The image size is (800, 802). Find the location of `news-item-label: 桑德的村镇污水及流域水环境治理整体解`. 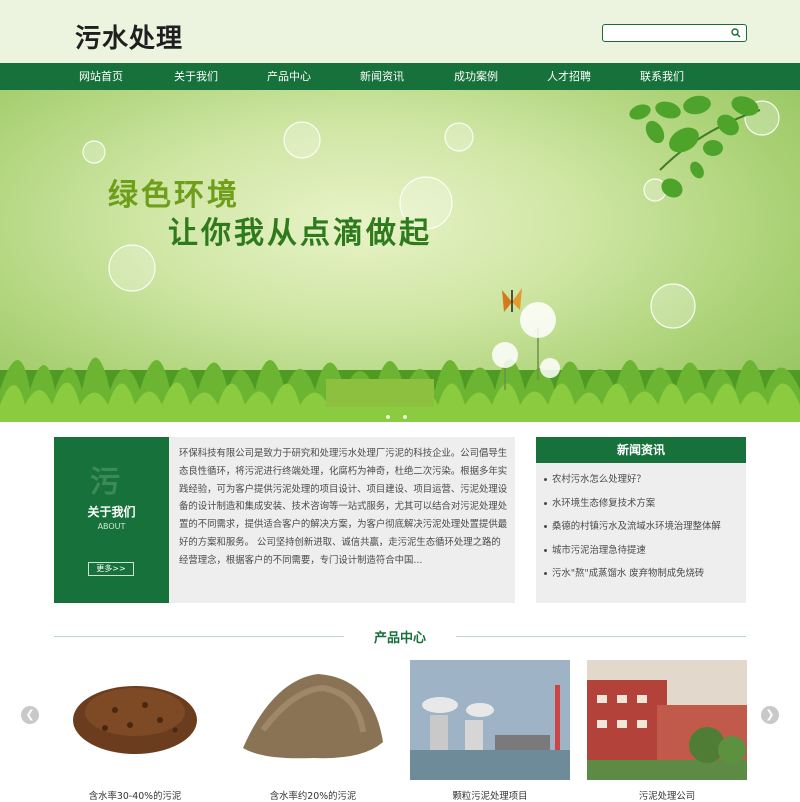

news-item-label: 桑德的村镇污水及流域水环境治理整体解 is located at coordinates (636, 526).